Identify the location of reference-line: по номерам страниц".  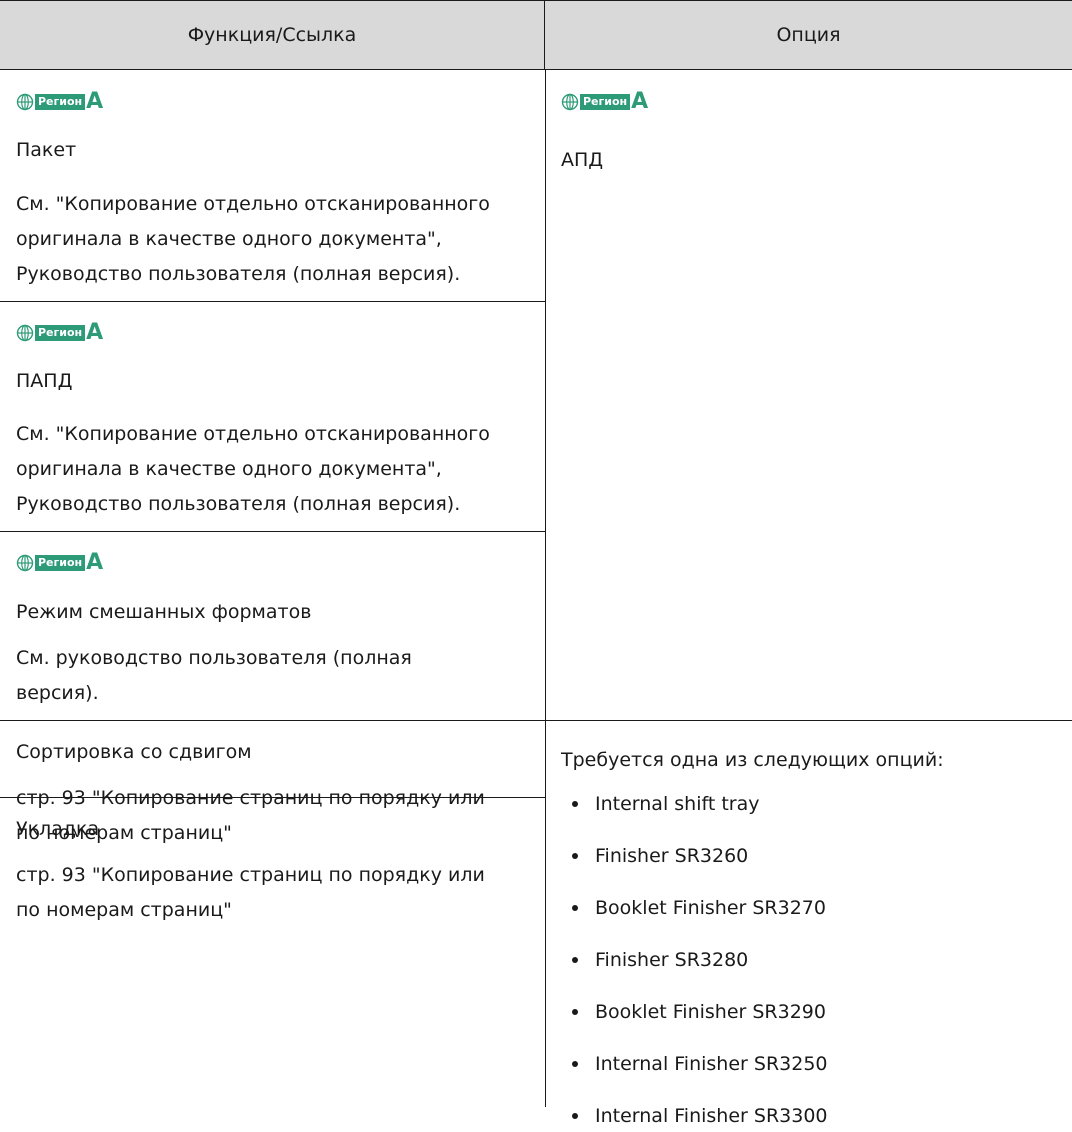
(124, 910).